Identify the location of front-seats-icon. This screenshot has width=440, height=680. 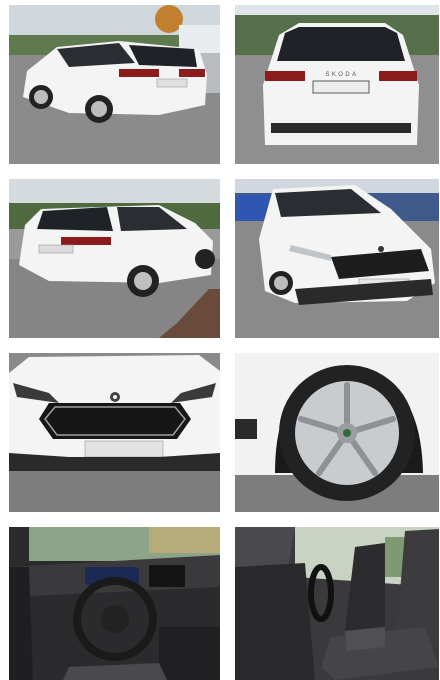
(337, 603).